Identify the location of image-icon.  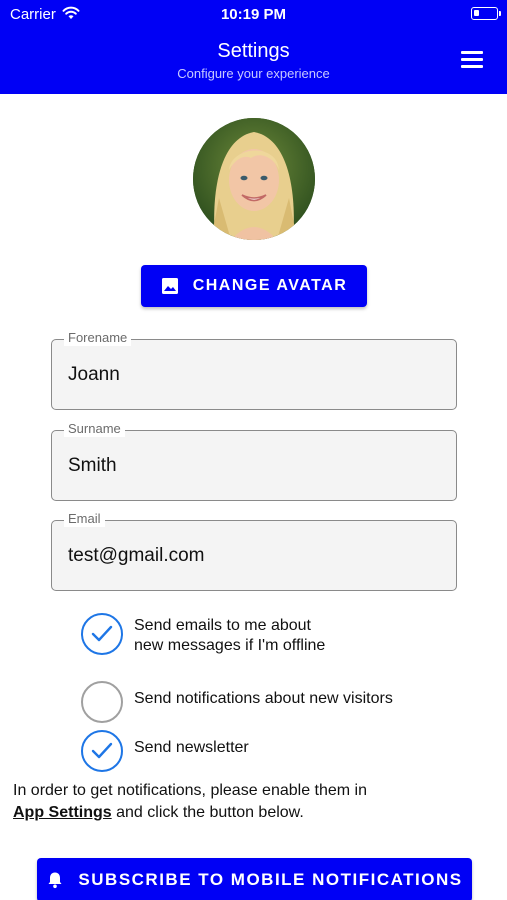
(169, 286).